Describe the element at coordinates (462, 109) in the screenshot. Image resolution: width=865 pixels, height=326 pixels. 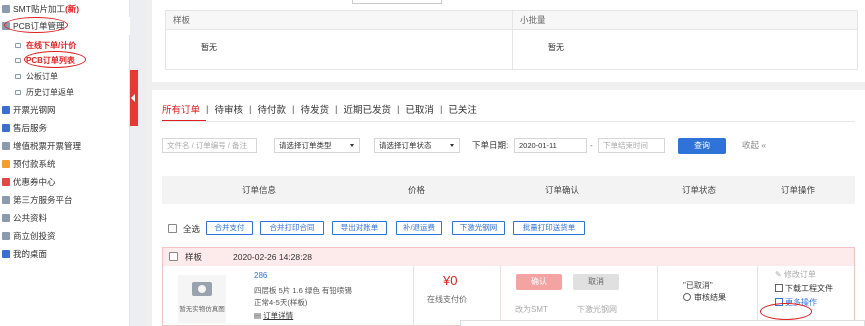
I see `tab-followed: 已关注` at that location.